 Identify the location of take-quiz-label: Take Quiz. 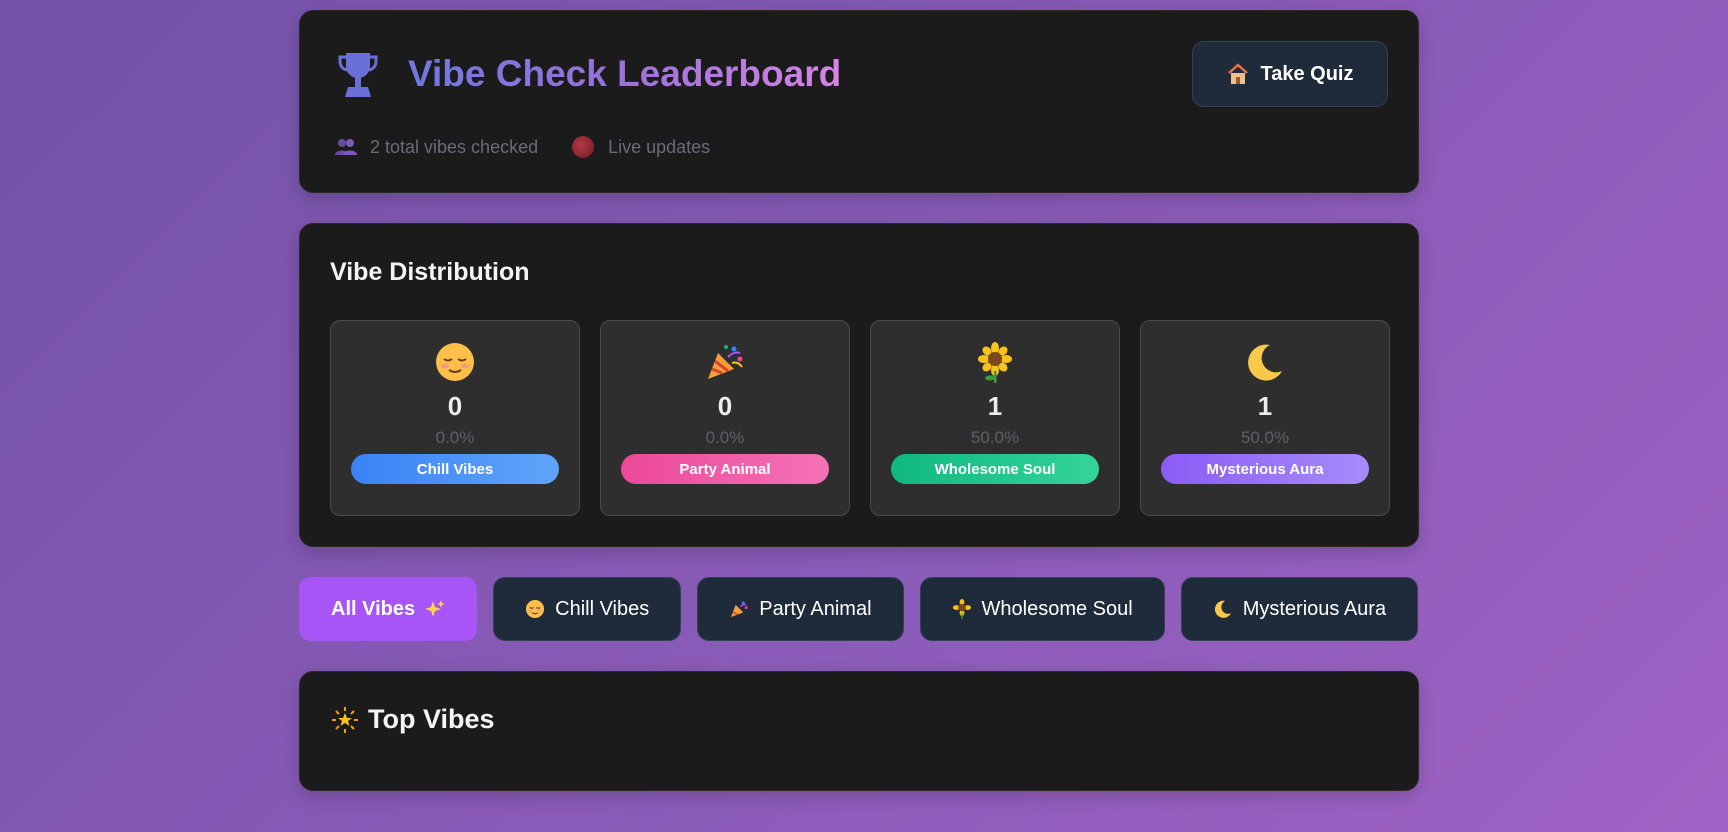
(1307, 73).